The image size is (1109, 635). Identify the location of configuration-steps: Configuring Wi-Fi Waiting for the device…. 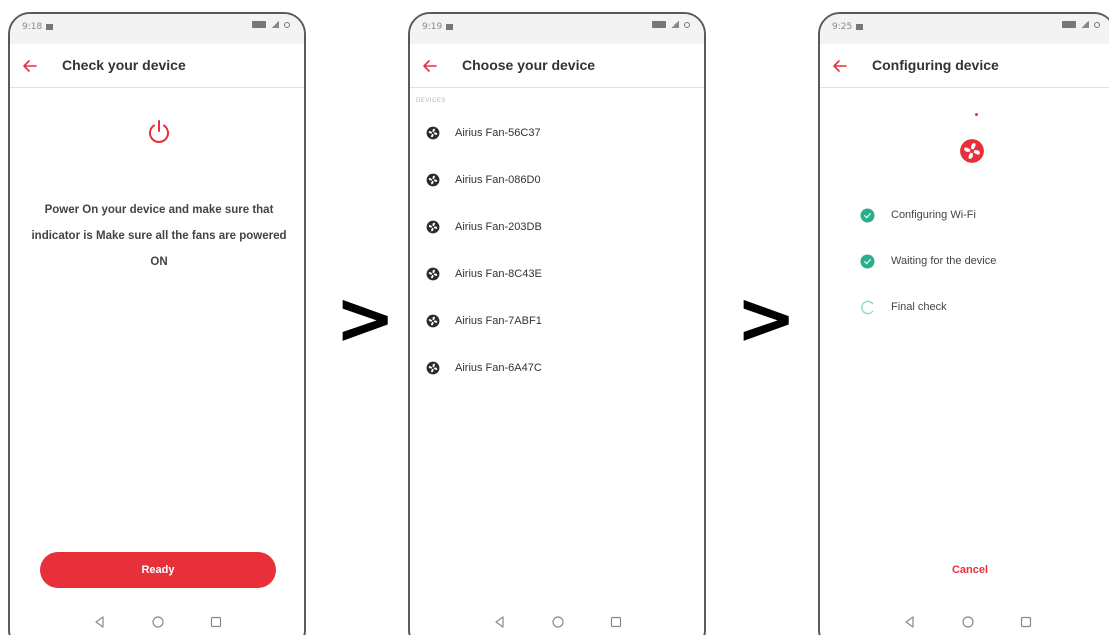
(928, 261).